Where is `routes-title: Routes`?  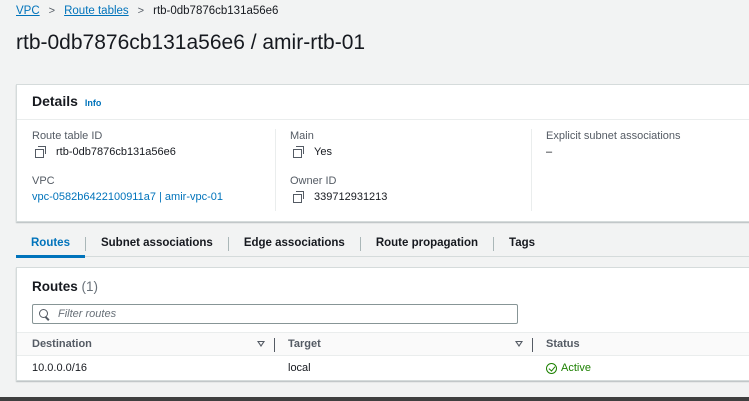
routes-title: Routes is located at coordinates (55, 286).